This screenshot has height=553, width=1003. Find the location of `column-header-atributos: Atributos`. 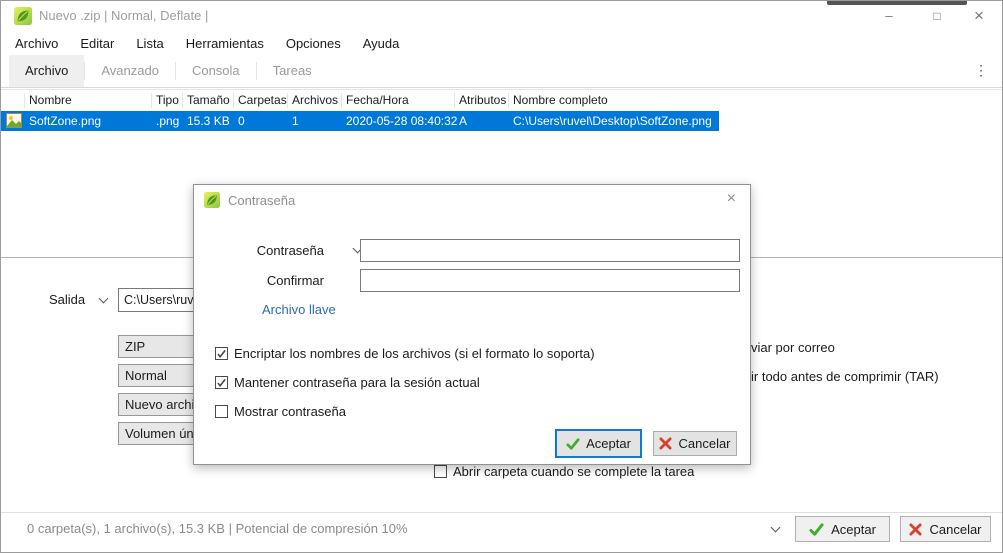

column-header-atributos: Atributos is located at coordinates (482, 100).